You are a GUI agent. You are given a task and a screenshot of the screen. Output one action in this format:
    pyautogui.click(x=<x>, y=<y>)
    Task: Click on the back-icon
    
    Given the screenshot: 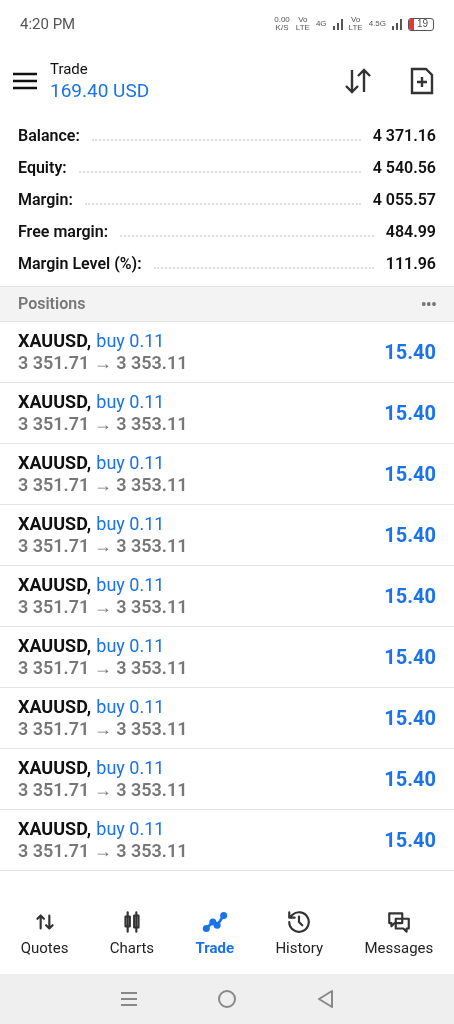 What is the action you would take?
    pyautogui.click(x=325, y=999)
    